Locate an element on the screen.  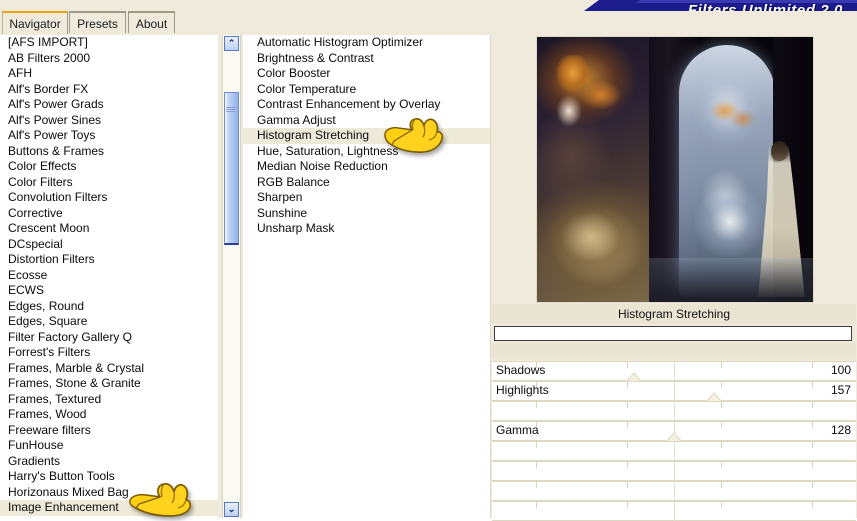
category-list-item: Freeware filters is located at coordinates (109, 431).